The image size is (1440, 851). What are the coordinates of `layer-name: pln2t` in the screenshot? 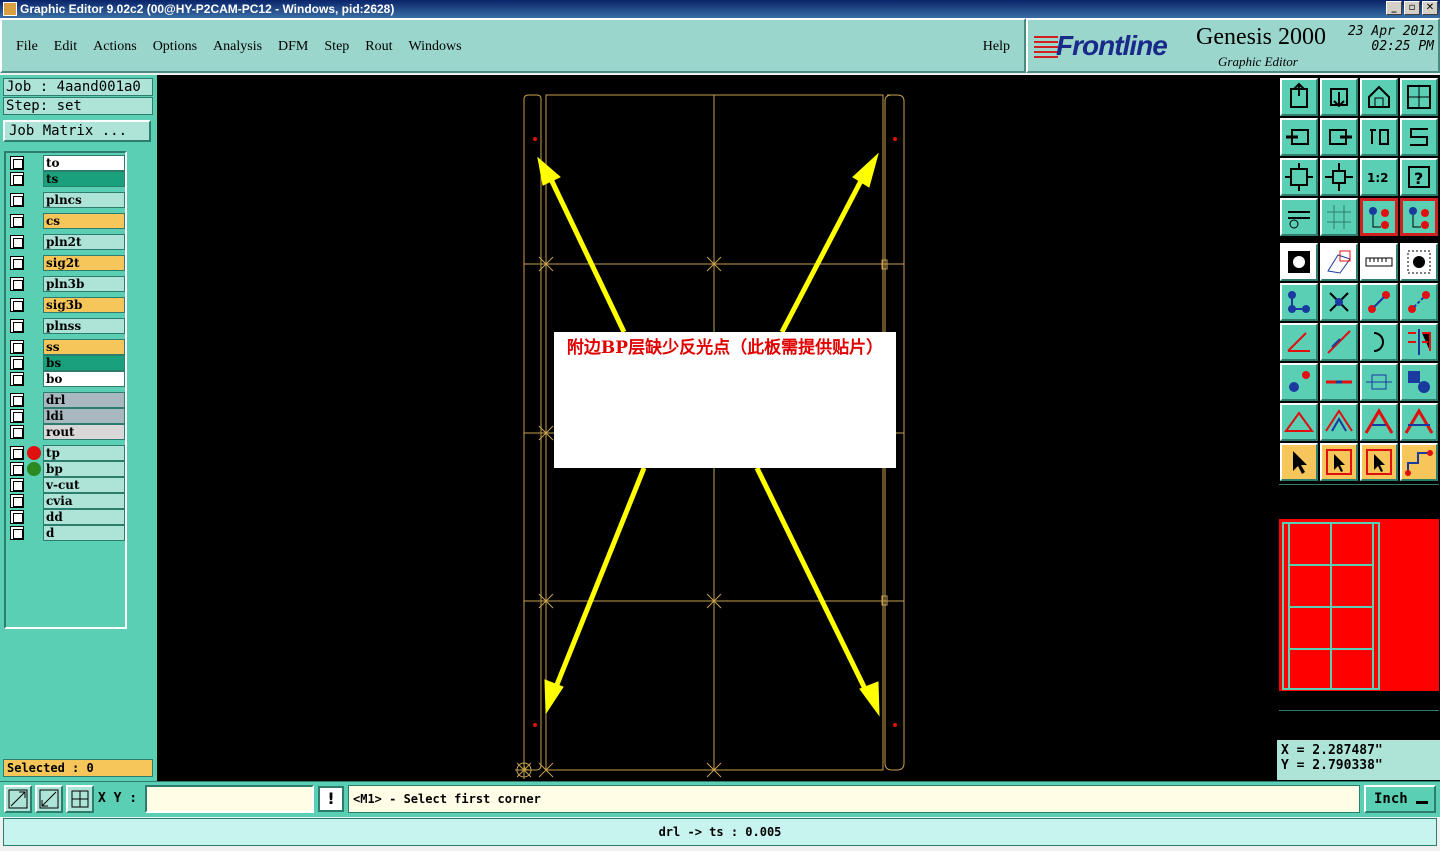 It's located at (84, 242).